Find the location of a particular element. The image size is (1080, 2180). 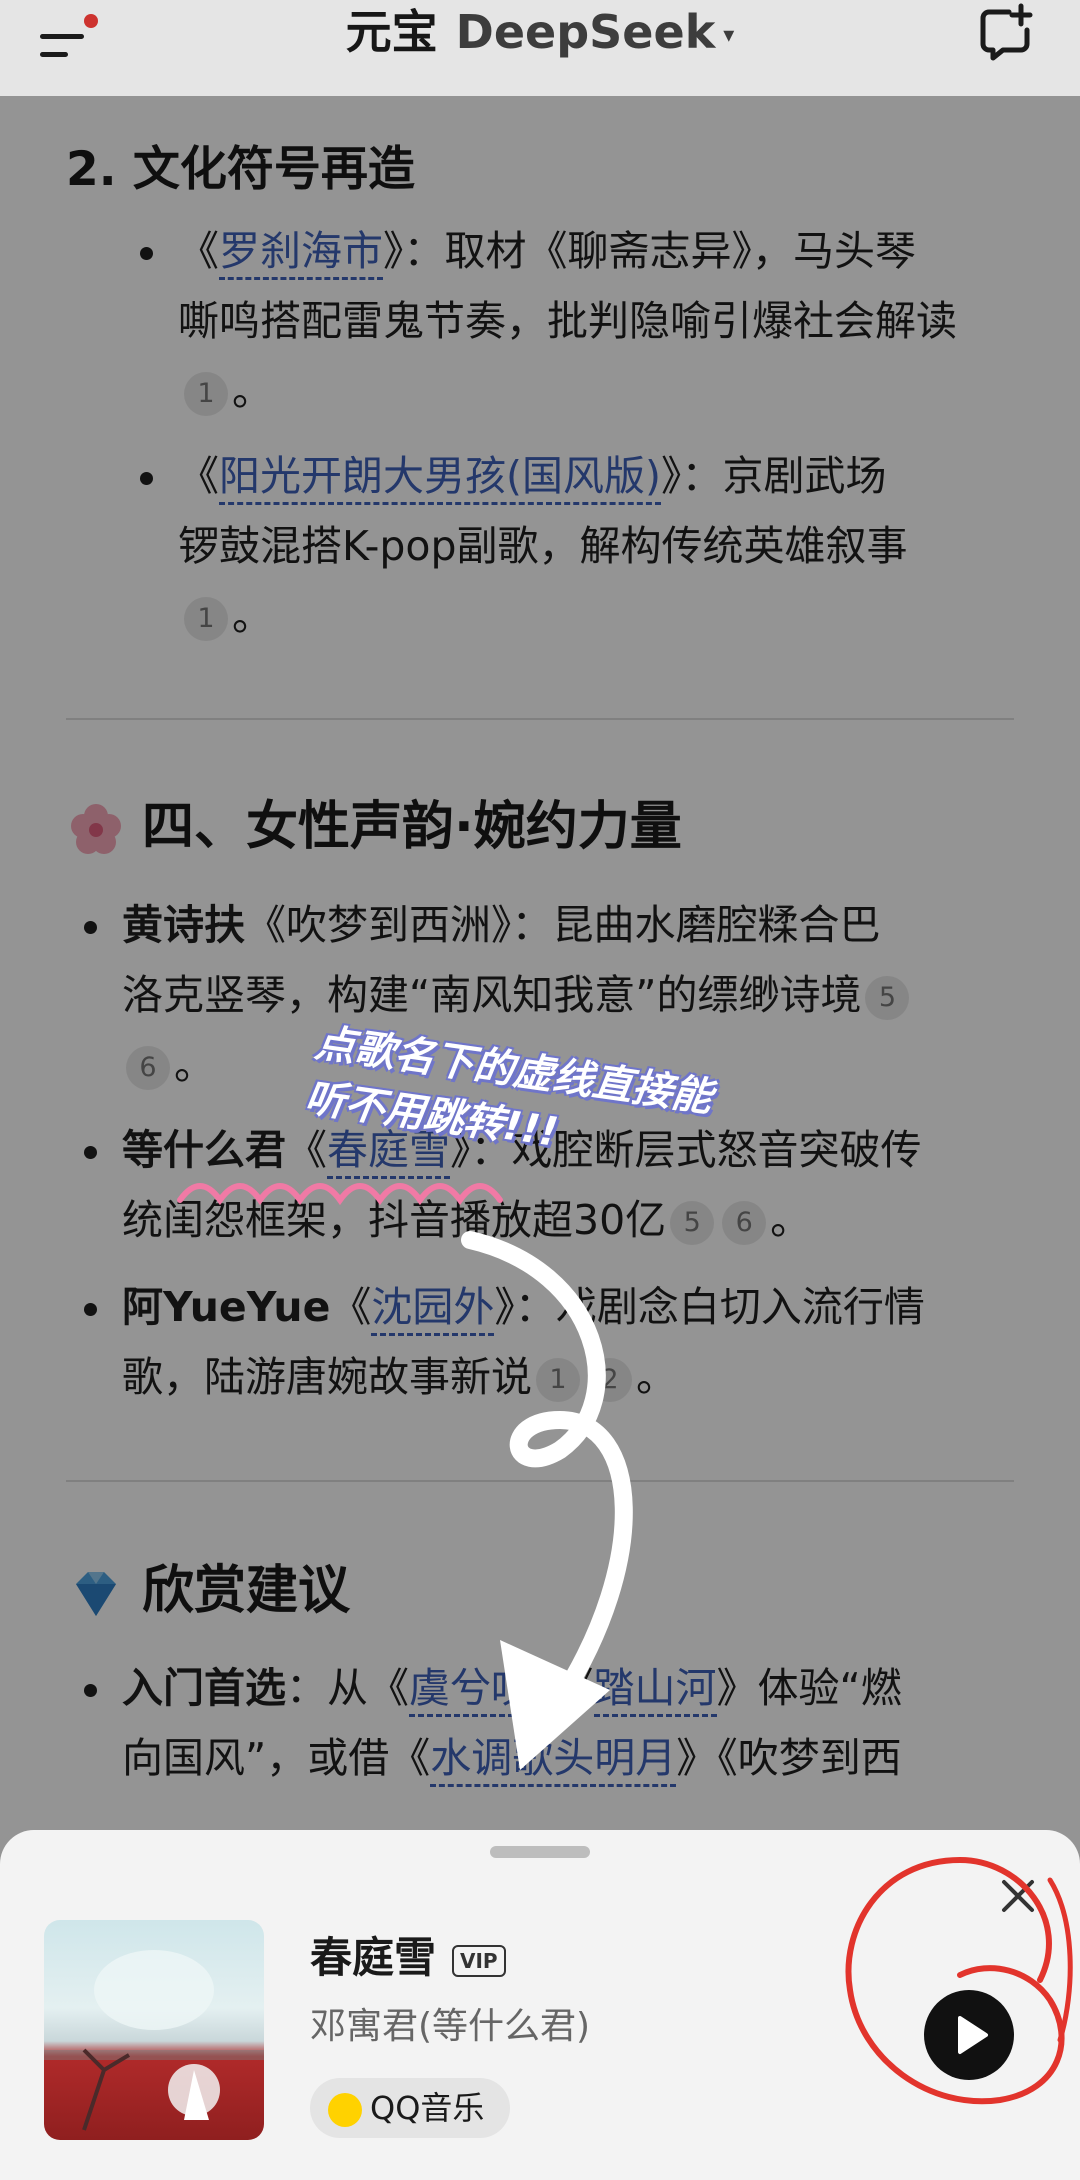

play-icon is located at coordinates (973, 2035).